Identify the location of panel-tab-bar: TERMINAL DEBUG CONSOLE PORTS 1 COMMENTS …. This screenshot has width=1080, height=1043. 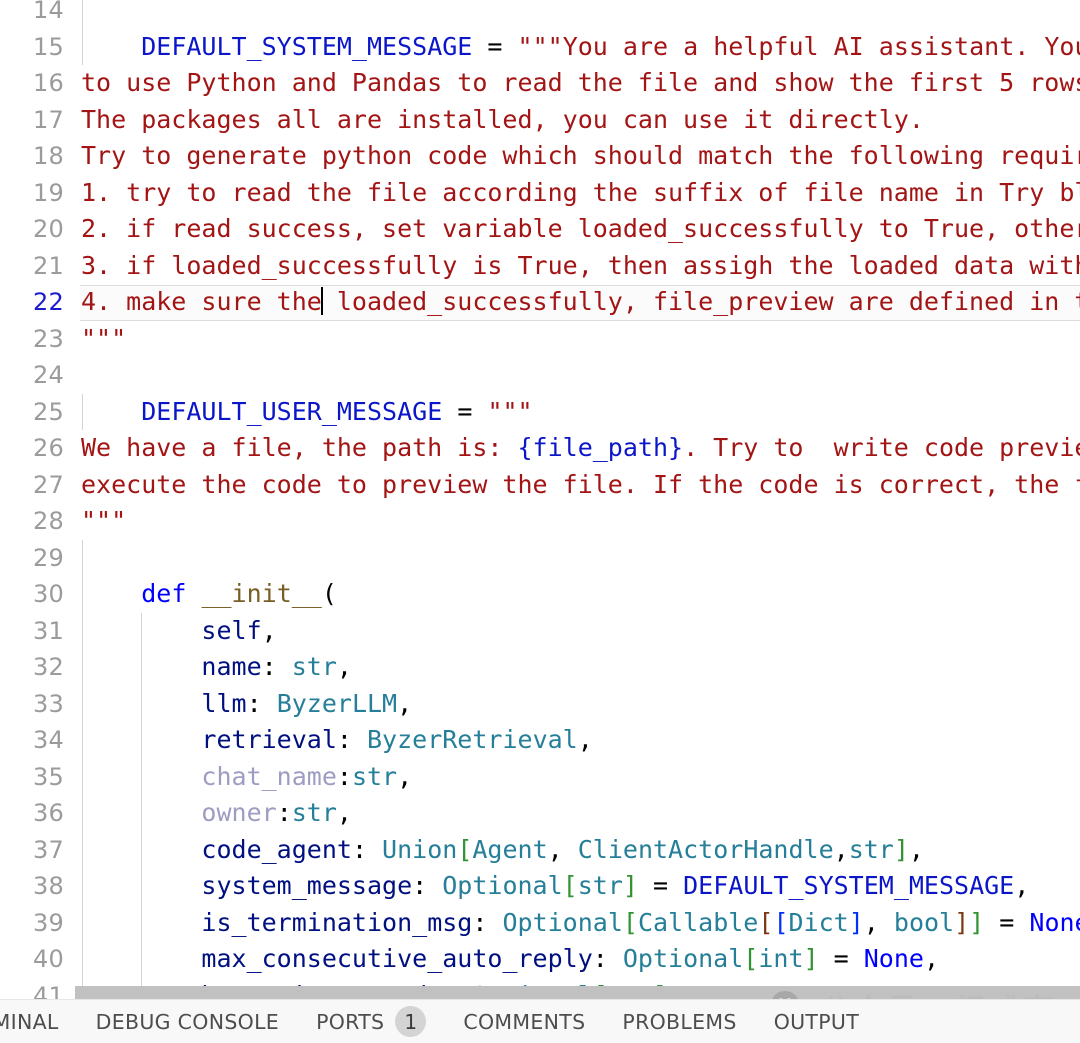
(540, 1021).